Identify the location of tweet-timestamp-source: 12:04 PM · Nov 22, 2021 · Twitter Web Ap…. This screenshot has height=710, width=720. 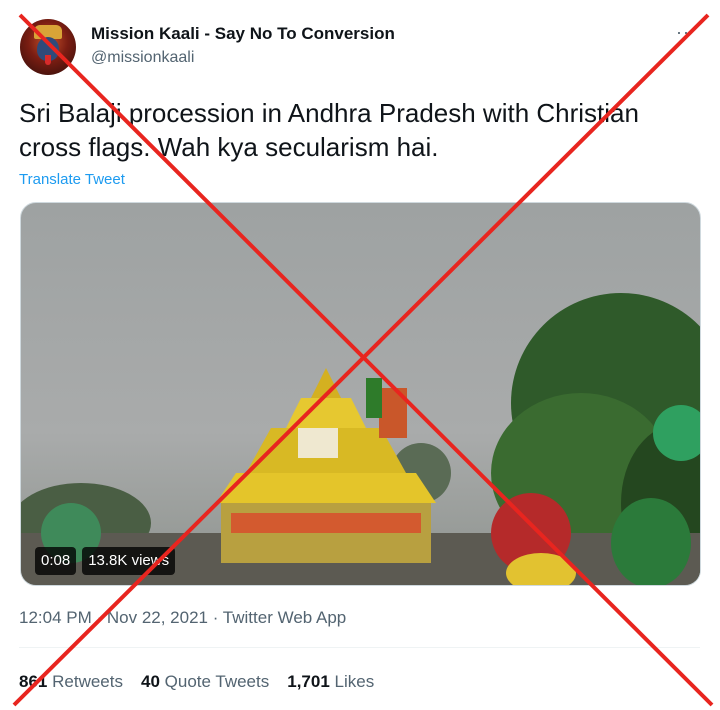
(182, 618).